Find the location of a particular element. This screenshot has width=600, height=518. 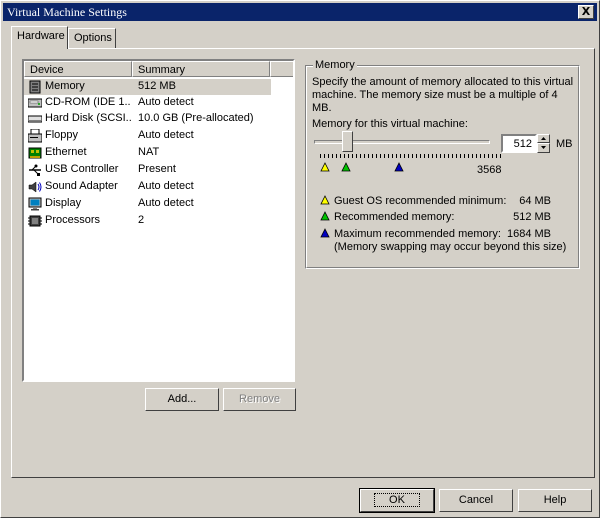

sound-adapter-icon is located at coordinates (35, 187).